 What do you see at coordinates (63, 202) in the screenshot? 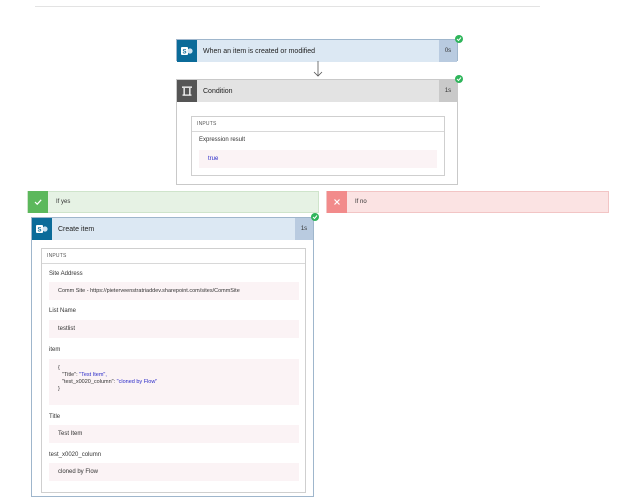
I see `if-yes-label: If yes` at bounding box center [63, 202].